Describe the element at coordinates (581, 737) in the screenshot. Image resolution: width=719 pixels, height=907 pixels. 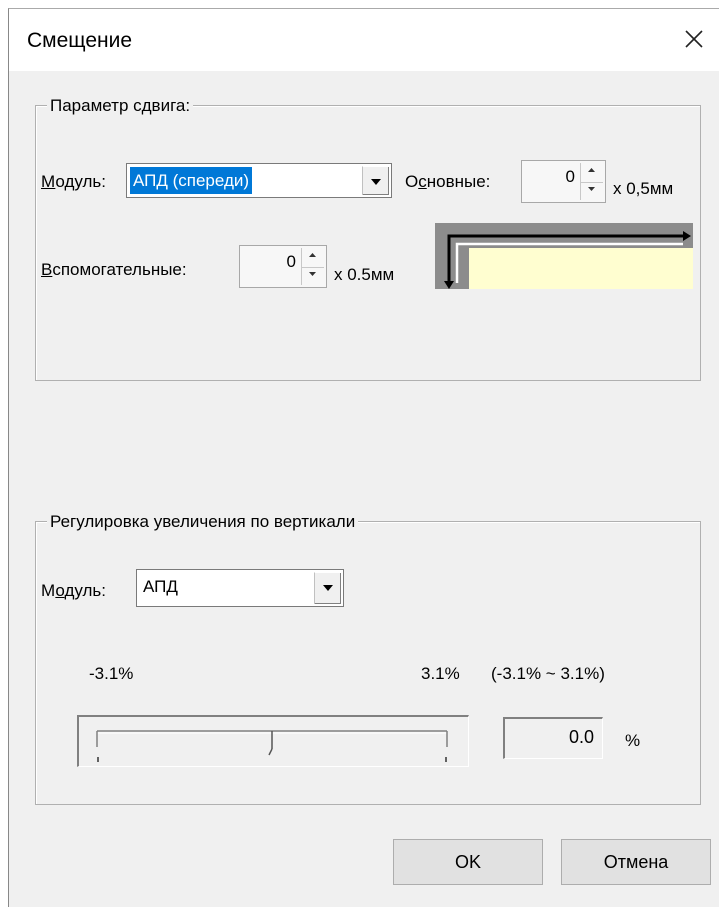
I see `zoom-value: 0.0` at that location.